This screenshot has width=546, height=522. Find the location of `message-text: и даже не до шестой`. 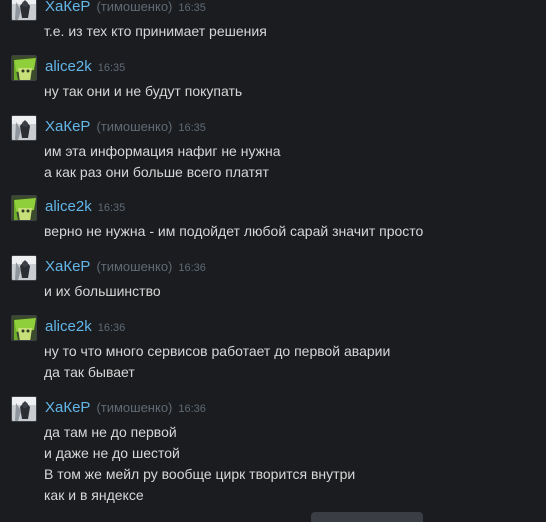

message-text: и даже не до шестой is located at coordinates (112, 453).